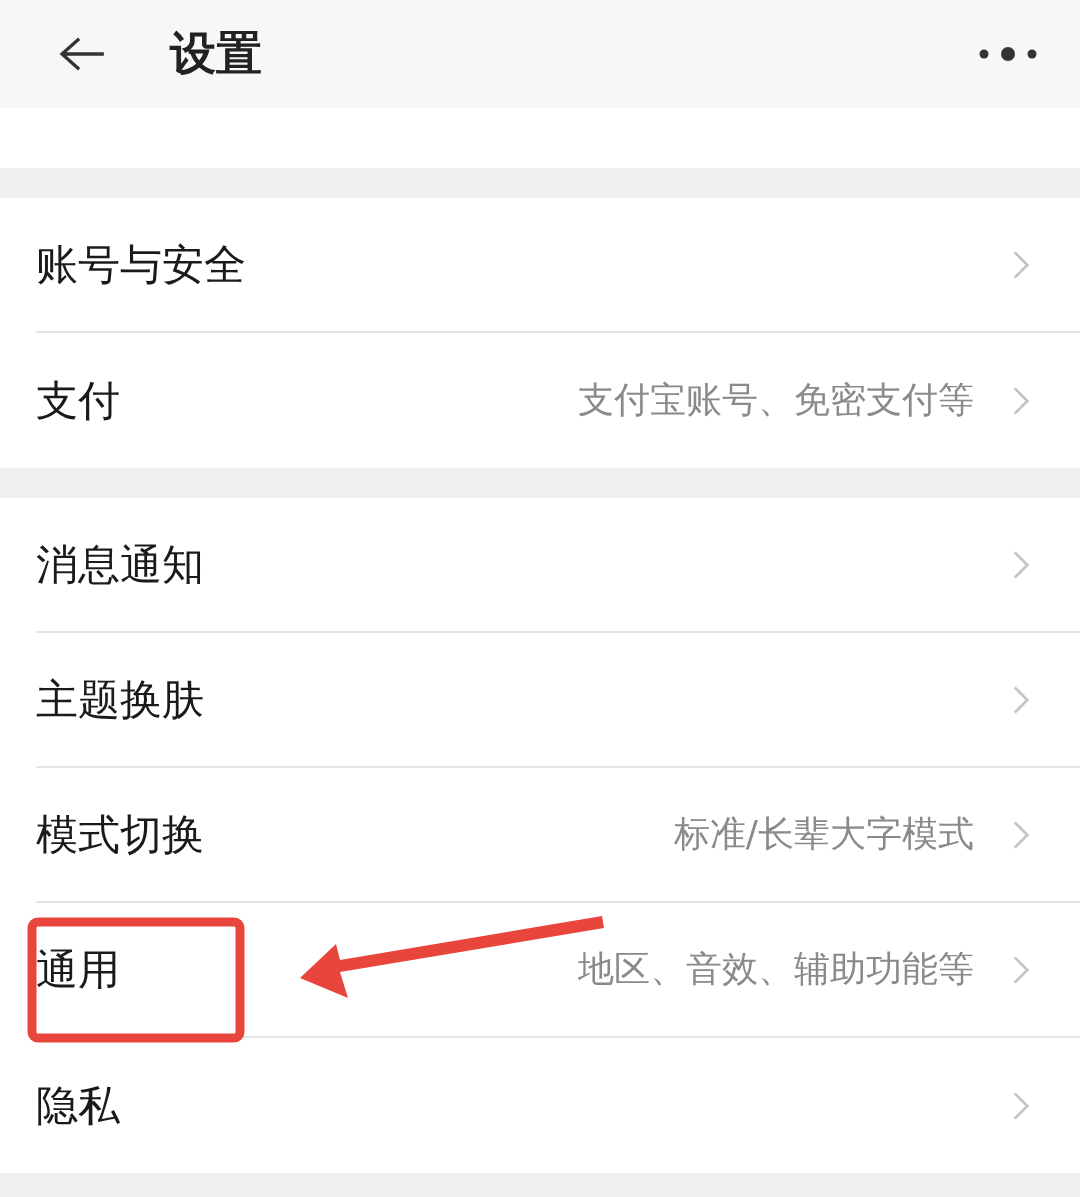  What do you see at coordinates (78, 1105) in the screenshot?
I see `row-label: 隐私` at bounding box center [78, 1105].